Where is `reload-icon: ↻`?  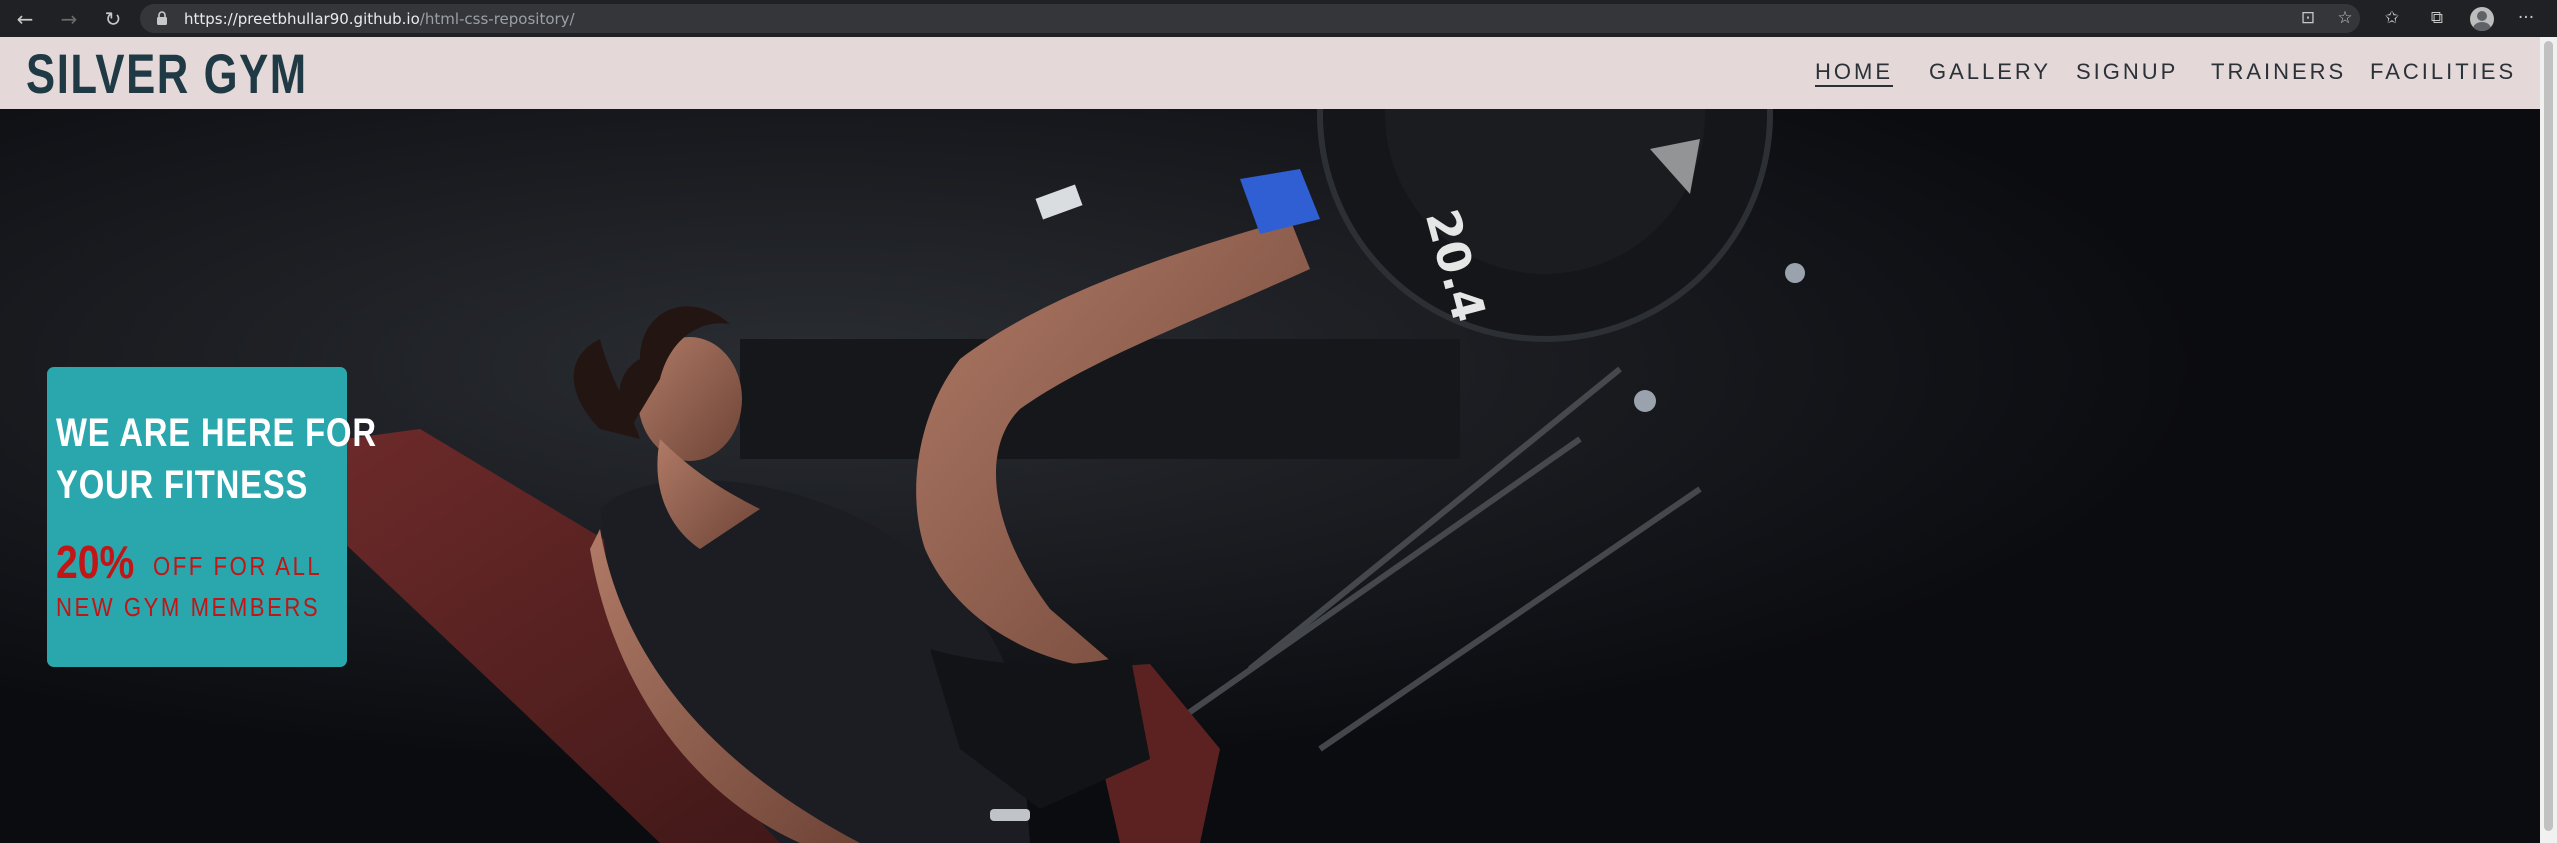 reload-icon: ↻ is located at coordinates (113, 19).